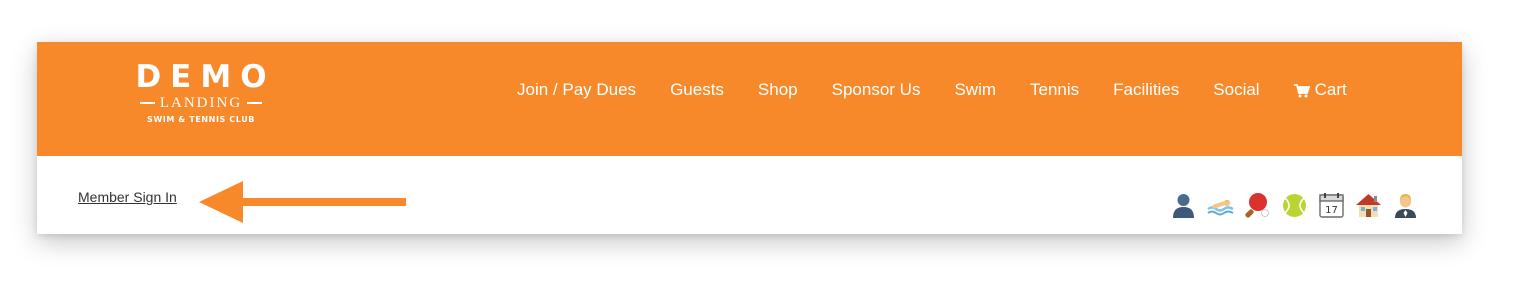 The width and height of the screenshot is (1536, 304). I want to click on nav-swim: Swim, so click(975, 90).